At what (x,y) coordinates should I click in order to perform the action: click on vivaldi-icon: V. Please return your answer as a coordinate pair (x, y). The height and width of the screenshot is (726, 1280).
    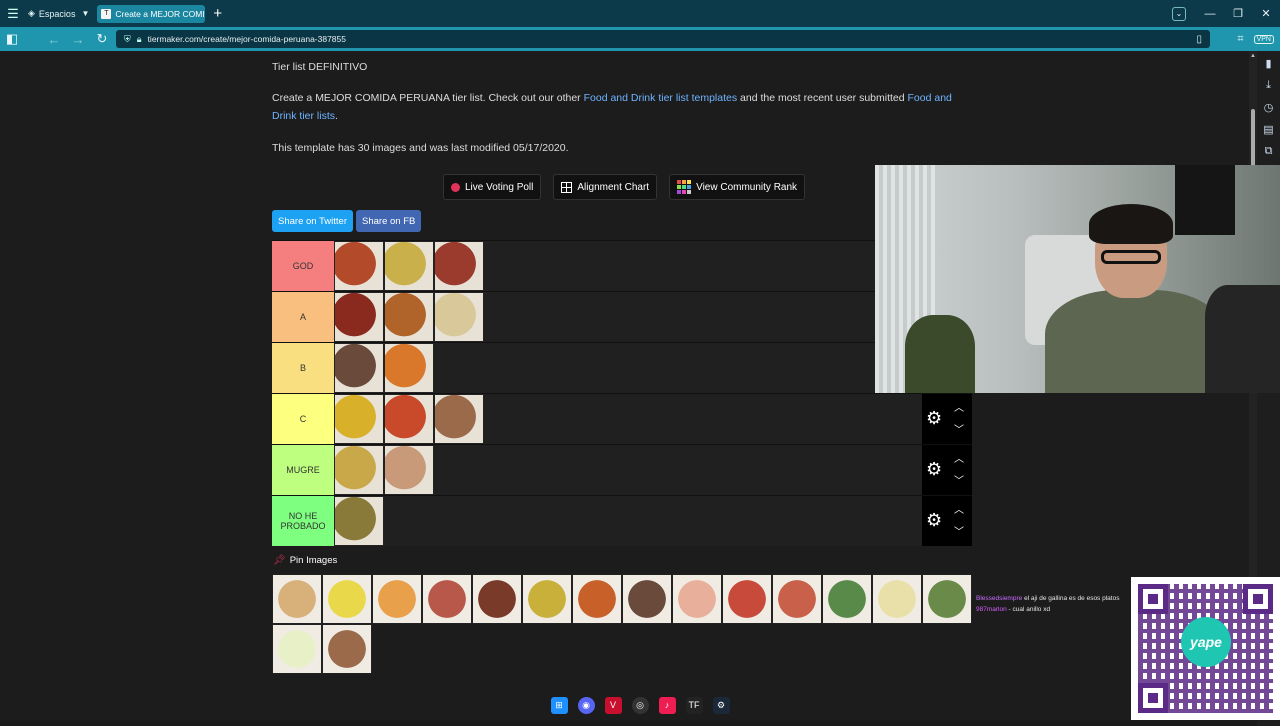
    Looking at the image, I should click on (613, 705).